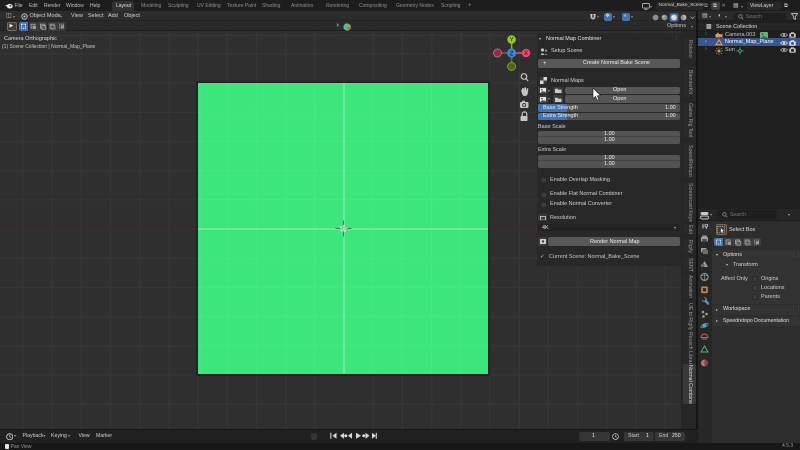 Image resolution: width=800 pixels, height=450 pixels. What do you see at coordinates (526, 54) in the screenshot?
I see `svg-text: X` at bounding box center [526, 54].